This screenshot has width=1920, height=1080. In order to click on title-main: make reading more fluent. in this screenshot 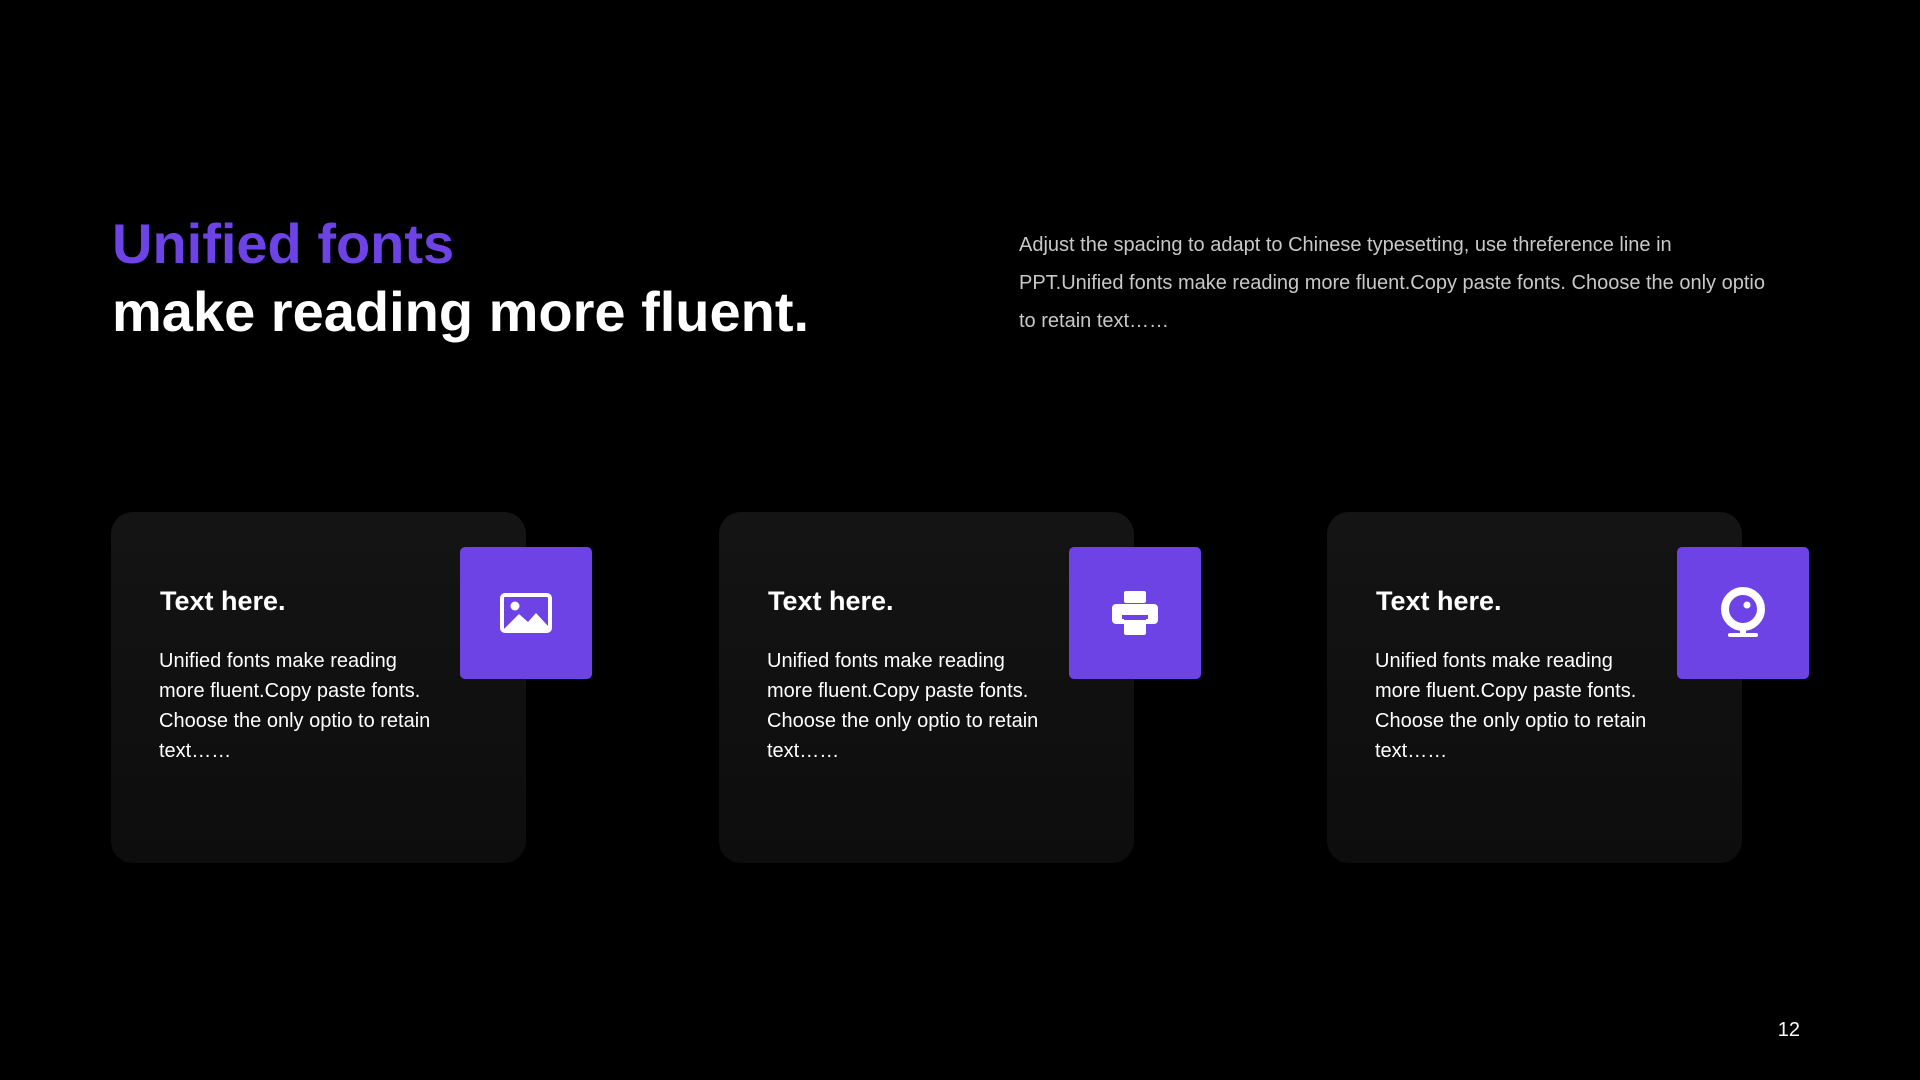, I will do `click(461, 311)`.